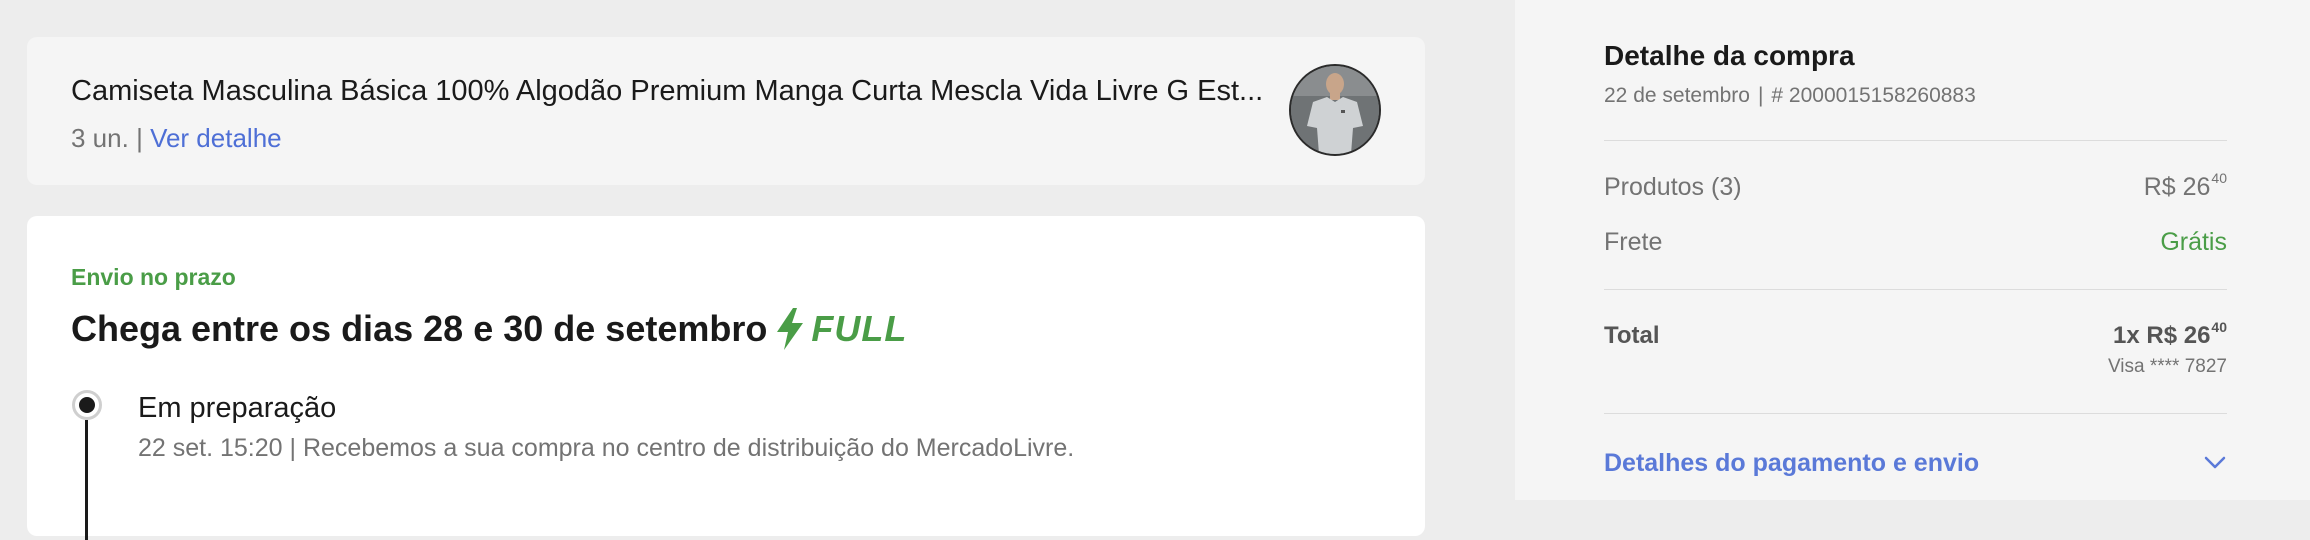  Describe the element at coordinates (1632, 335) in the screenshot. I see `total-label: Total` at that location.